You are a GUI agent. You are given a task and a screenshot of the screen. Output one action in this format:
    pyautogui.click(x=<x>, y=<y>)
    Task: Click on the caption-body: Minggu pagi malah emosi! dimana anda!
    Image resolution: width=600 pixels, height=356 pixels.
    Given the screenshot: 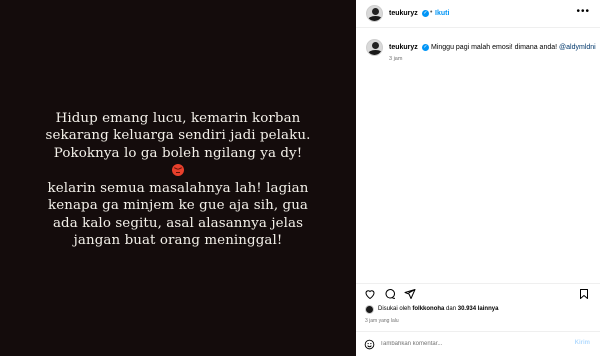 What is the action you would take?
    pyautogui.click(x=494, y=47)
    